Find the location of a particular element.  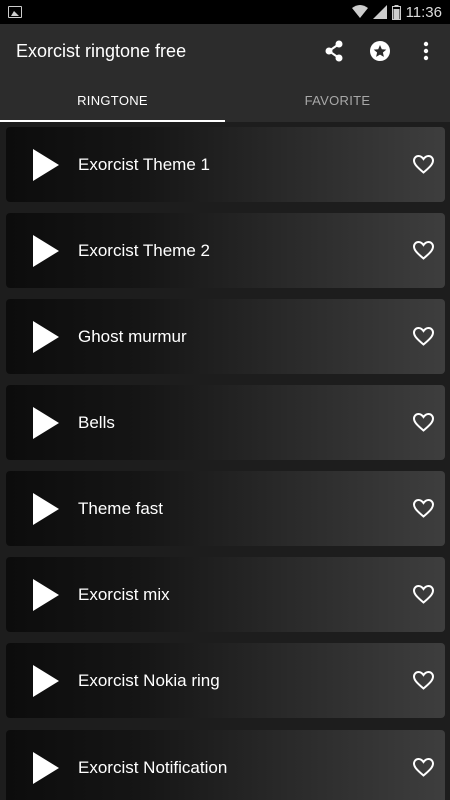

ringtone-row: Ghost murmur is located at coordinates (225, 336).